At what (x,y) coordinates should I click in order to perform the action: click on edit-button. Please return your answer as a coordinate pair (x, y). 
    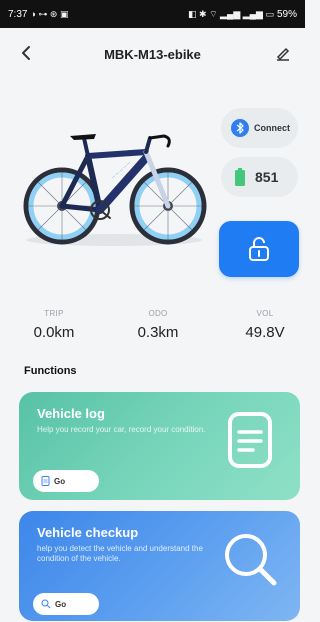
    Looking at the image, I should click on (283, 53).